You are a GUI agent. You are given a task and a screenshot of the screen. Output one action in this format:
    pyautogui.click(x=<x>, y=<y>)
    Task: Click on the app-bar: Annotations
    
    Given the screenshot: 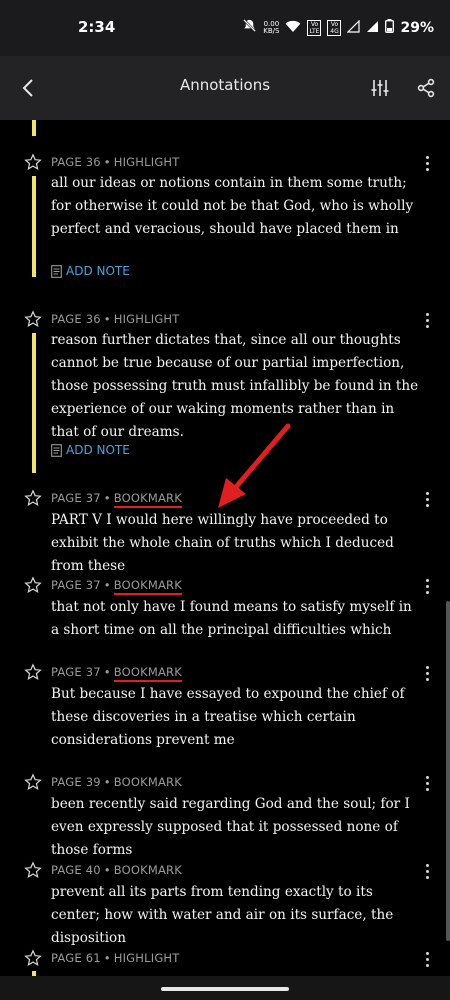 What is the action you would take?
    pyautogui.click(x=225, y=88)
    